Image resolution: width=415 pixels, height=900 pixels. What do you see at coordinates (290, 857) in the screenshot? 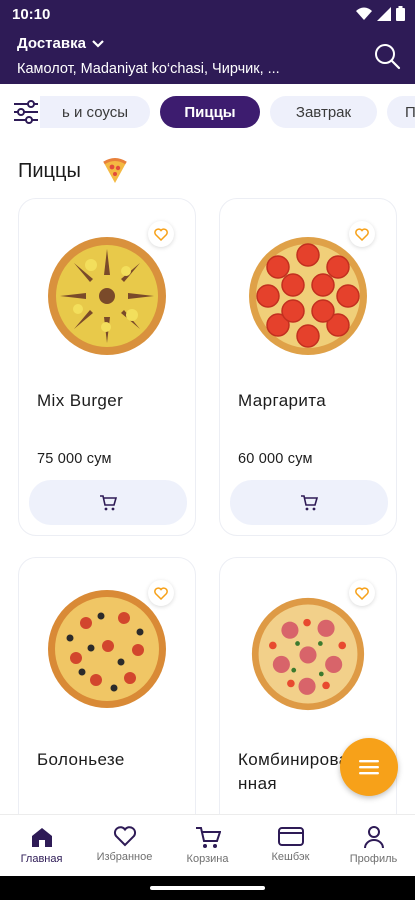
I see `nav-label: Кешбэк` at bounding box center [290, 857].